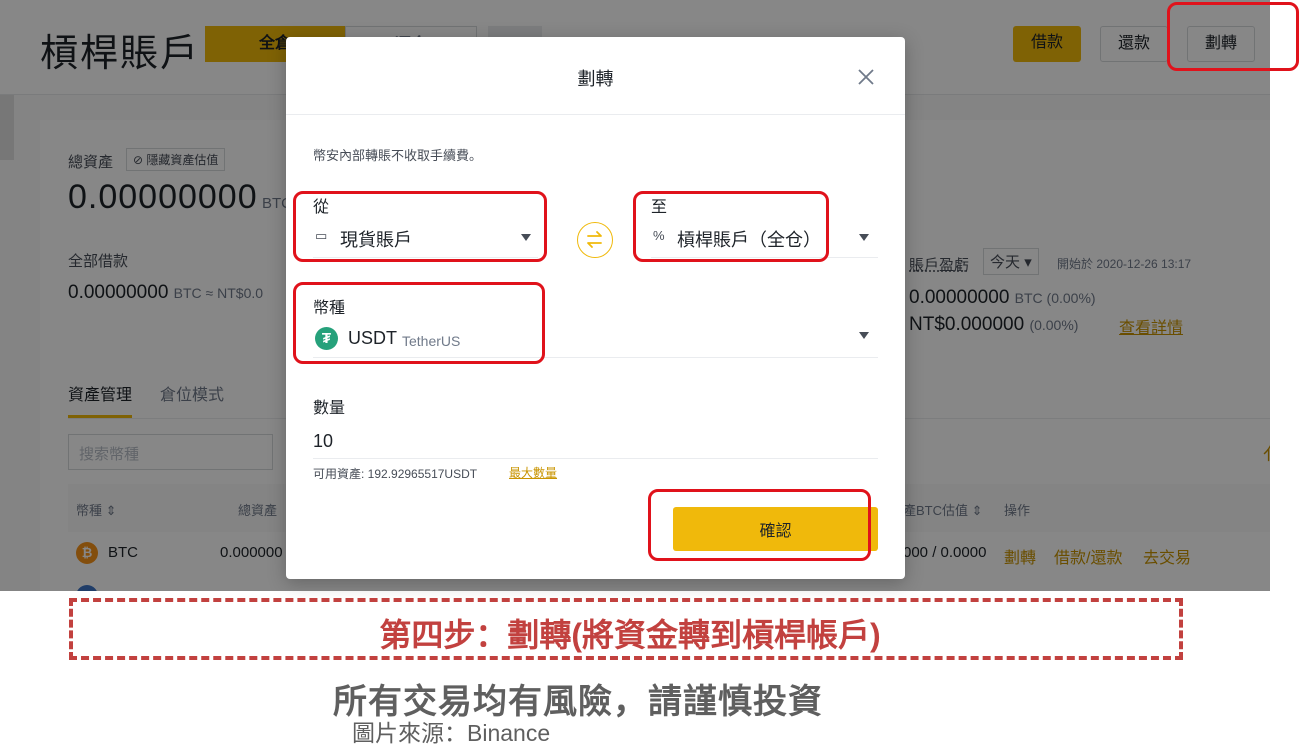 This screenshot has height=756, width=1301. I want to click on coin-select, so click(595, 337).